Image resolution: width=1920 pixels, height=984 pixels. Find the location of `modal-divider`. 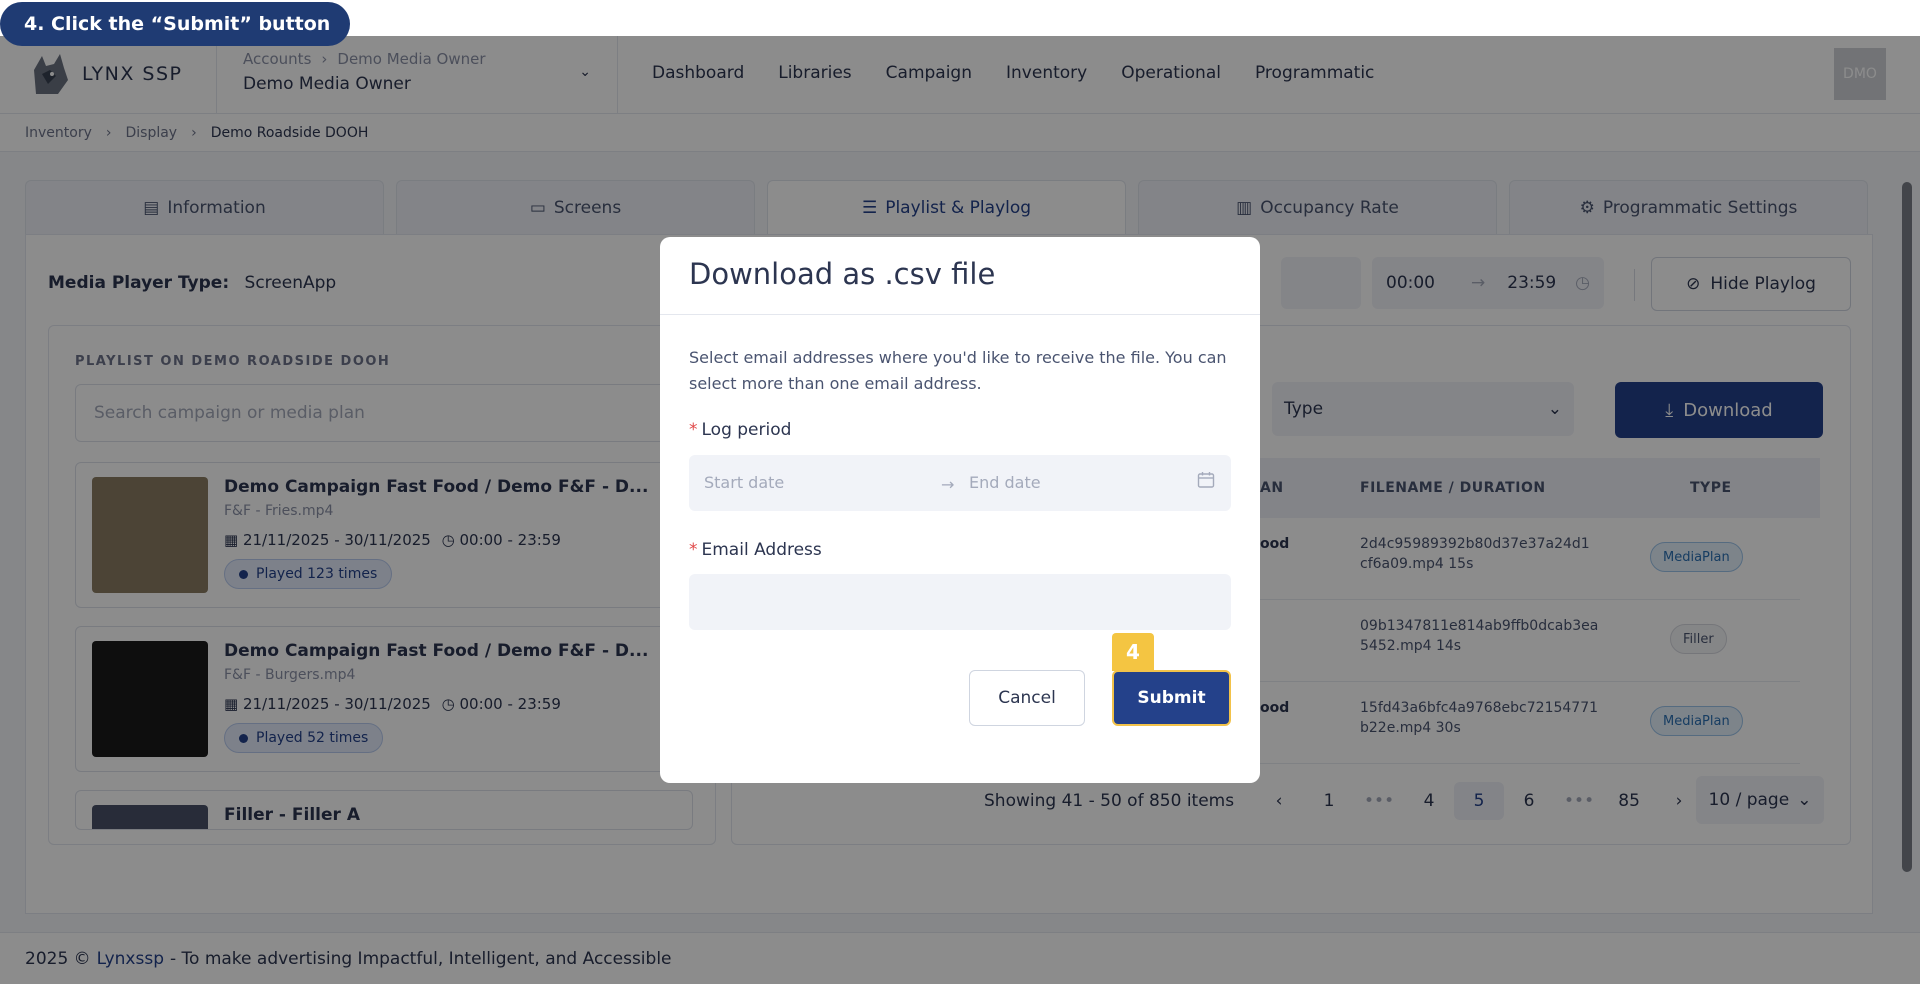

modal-divider is located at coordinates (960, 314).